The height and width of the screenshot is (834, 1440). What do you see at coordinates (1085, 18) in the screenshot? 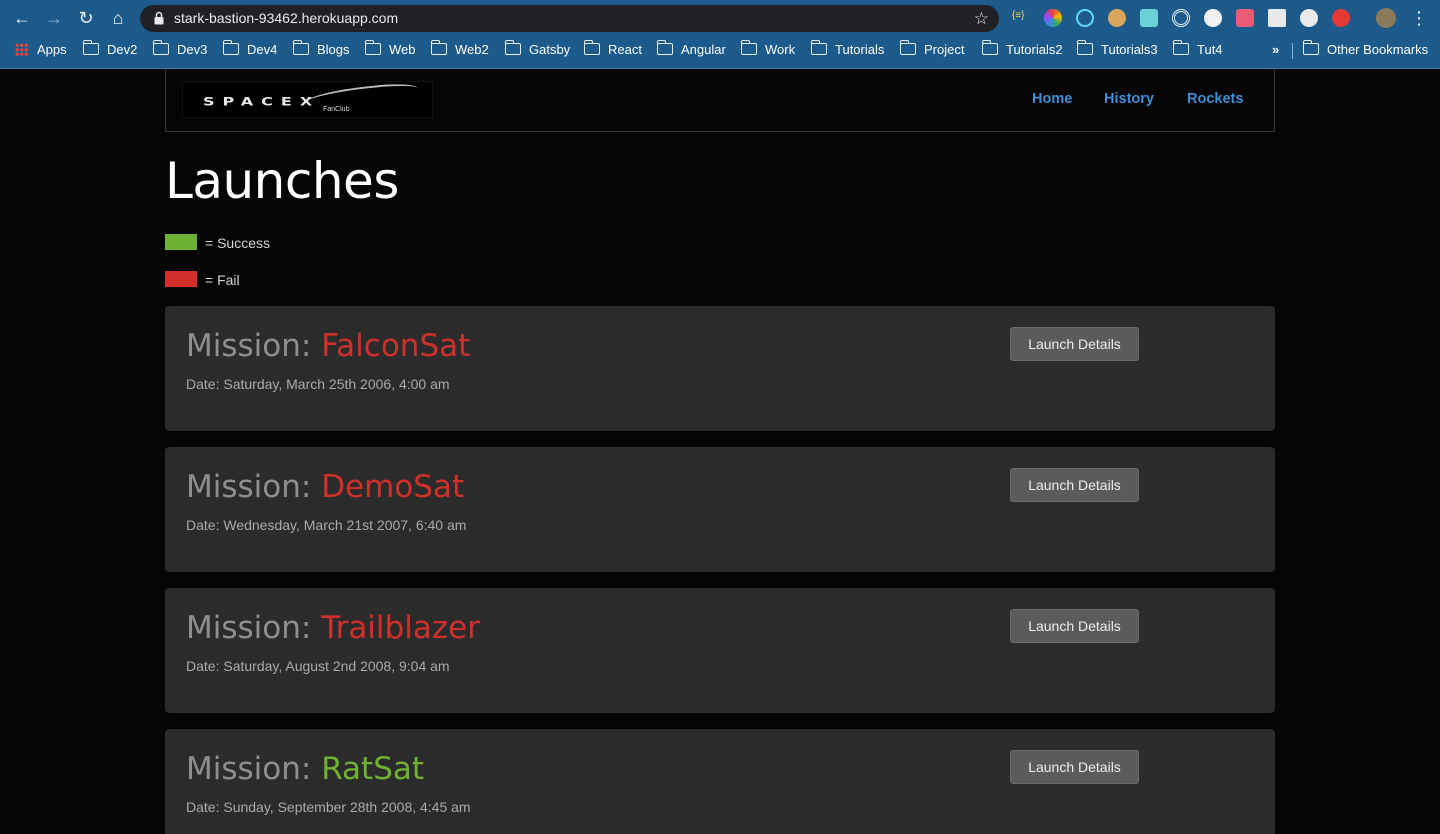
I see `react-devtools-icon` at bounding box center [1085, 18].